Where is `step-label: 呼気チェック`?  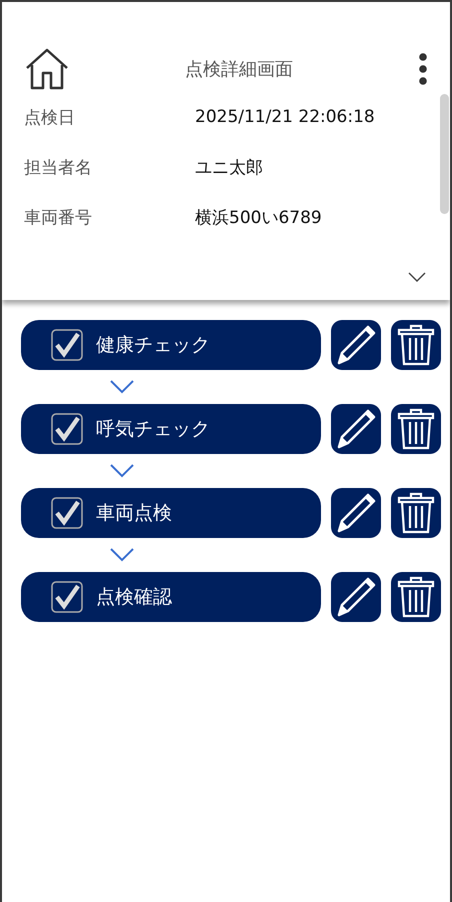
step-label: 呼気チェック is located at coordinates (153, 429).